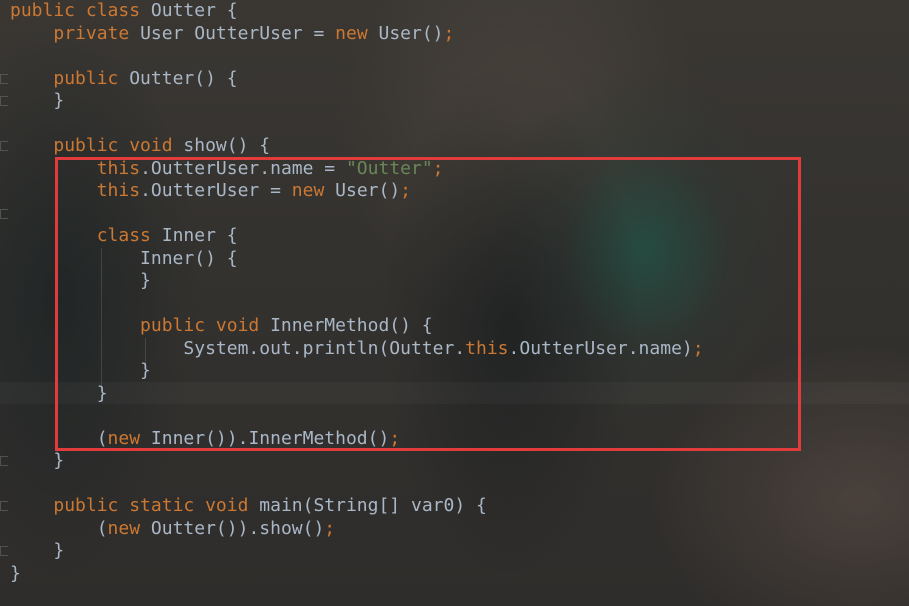 The image size is (909, 606). I want to click on code-line: public void show() {, so click(357, 146).